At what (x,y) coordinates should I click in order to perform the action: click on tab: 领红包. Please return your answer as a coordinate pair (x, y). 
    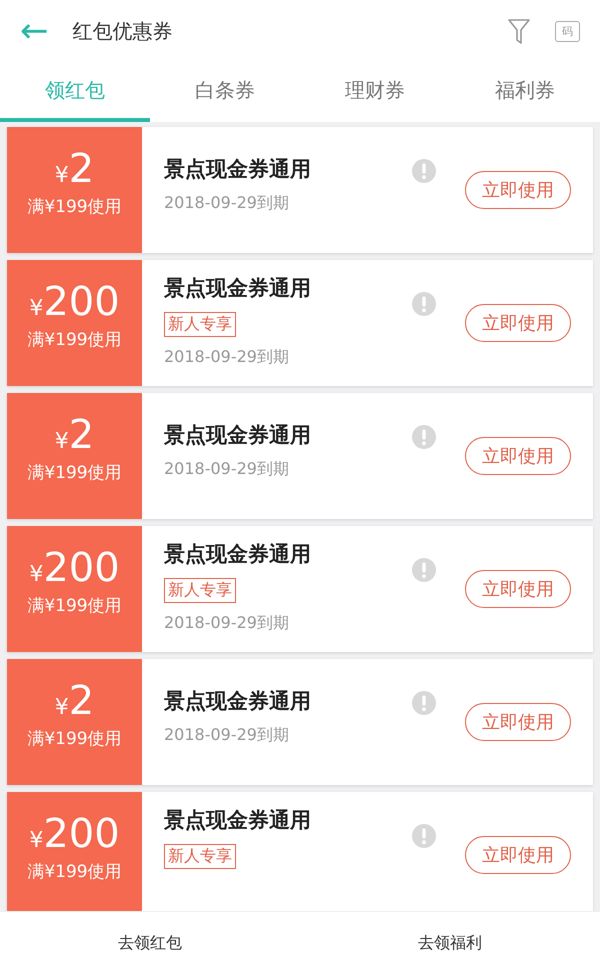
    Looking at the image, I should click on (75, 92).